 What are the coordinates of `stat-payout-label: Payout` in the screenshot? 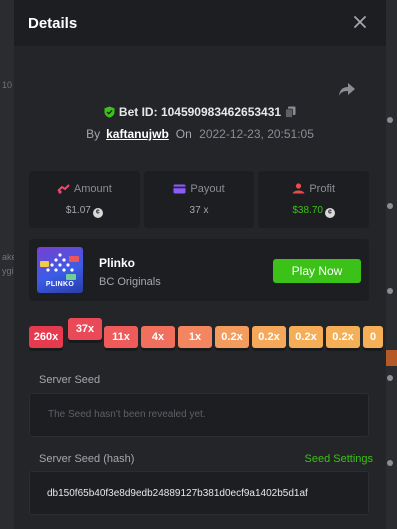 It's located at (207, 189).